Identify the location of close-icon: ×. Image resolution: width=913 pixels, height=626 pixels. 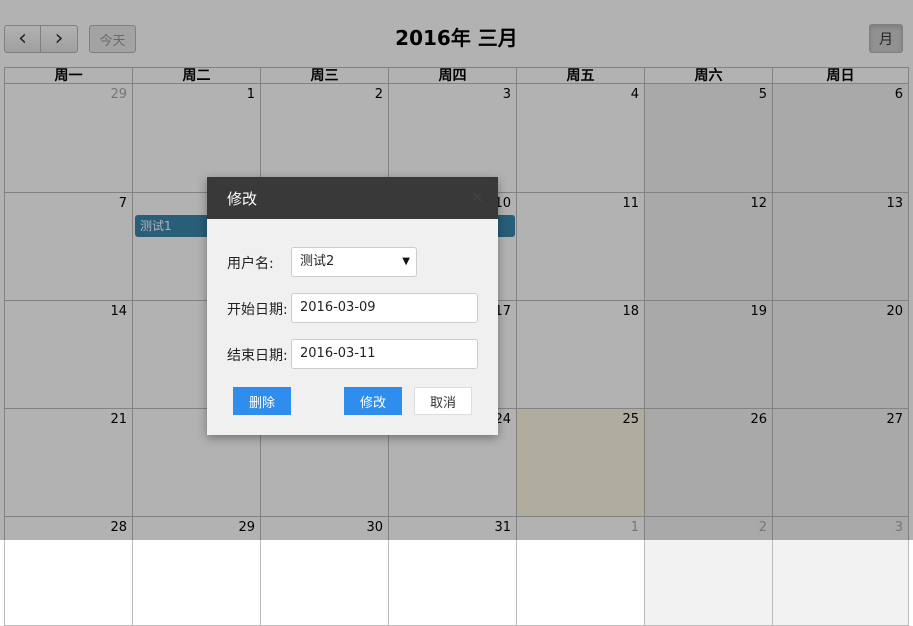
(477, 196).